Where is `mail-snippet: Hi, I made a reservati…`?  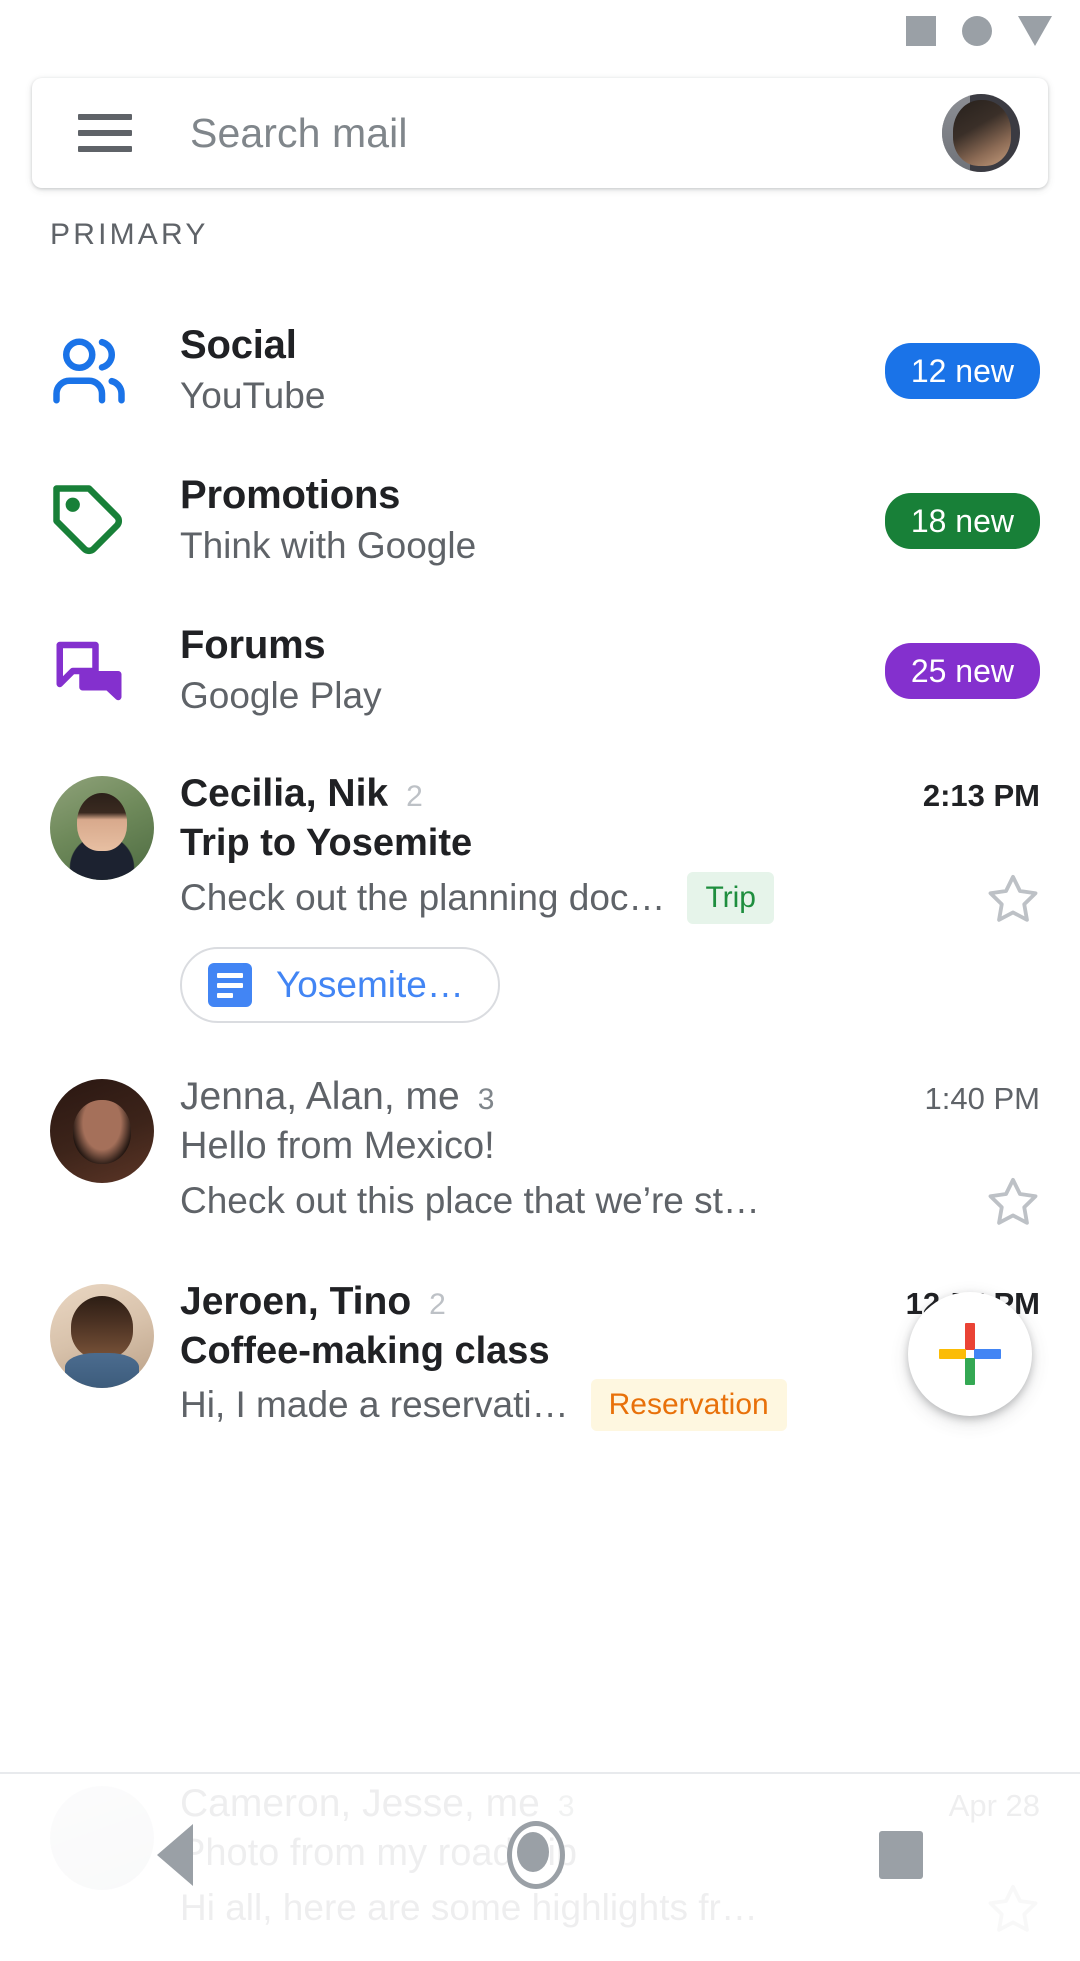 mail-snippet: Hi, I made a reservati… is located at coordinates (374, 1404).